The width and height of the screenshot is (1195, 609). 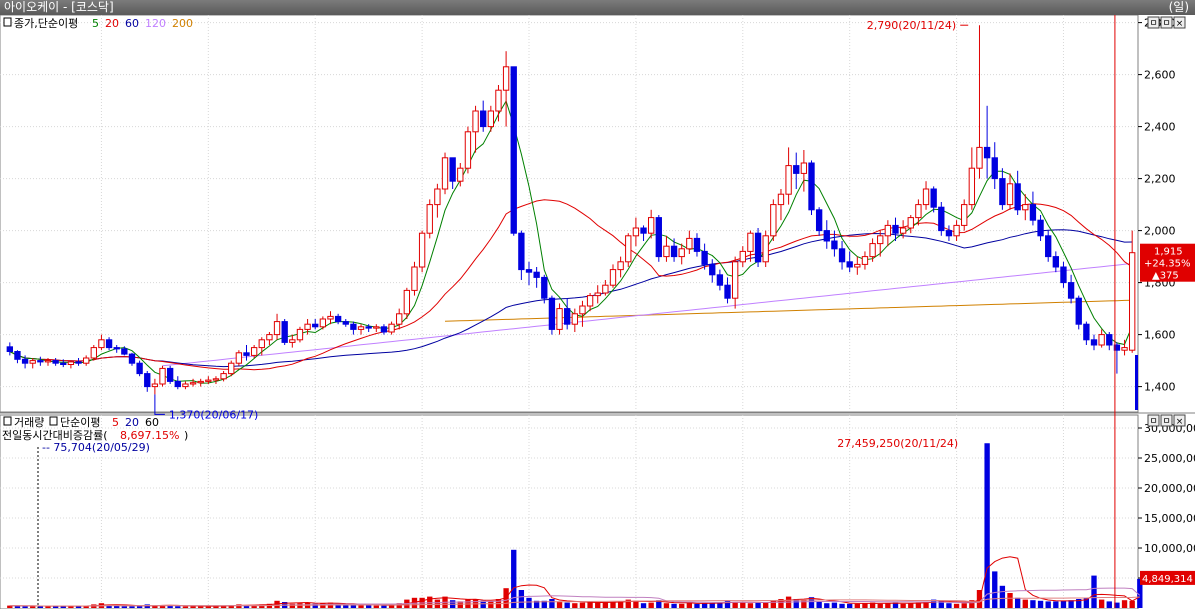 I want to click on volume-tick-label: 15,000,000, so click(x=1169, y=518).